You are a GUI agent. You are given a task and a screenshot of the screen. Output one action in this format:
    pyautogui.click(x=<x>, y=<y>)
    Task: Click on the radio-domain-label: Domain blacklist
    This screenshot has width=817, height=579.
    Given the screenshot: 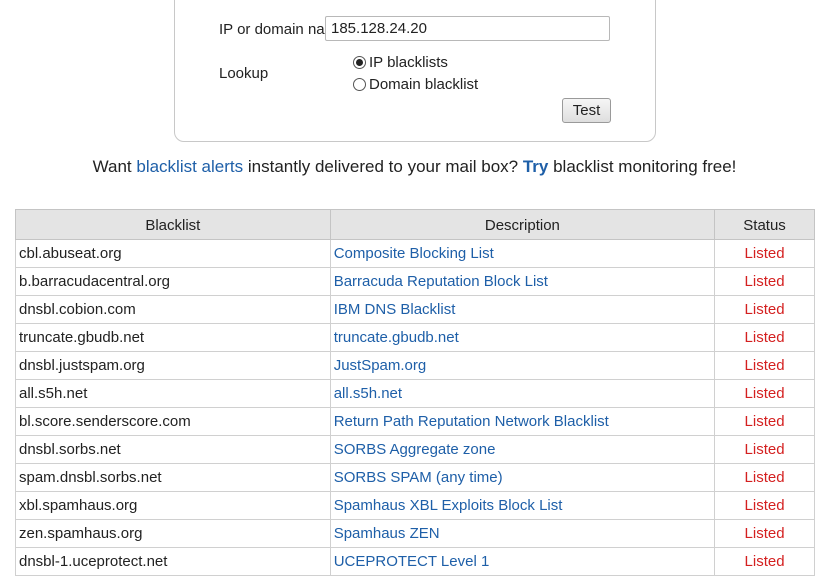 What is the action you would take?
    pyautogui.click(x=423, y=84)
    